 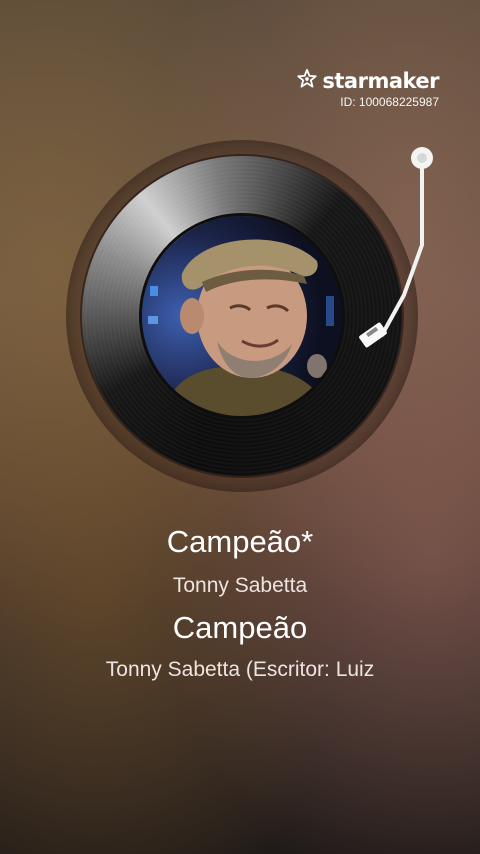 I want to click on watermark: starmaker ID: 100068225987, so click(x=367, y=88).